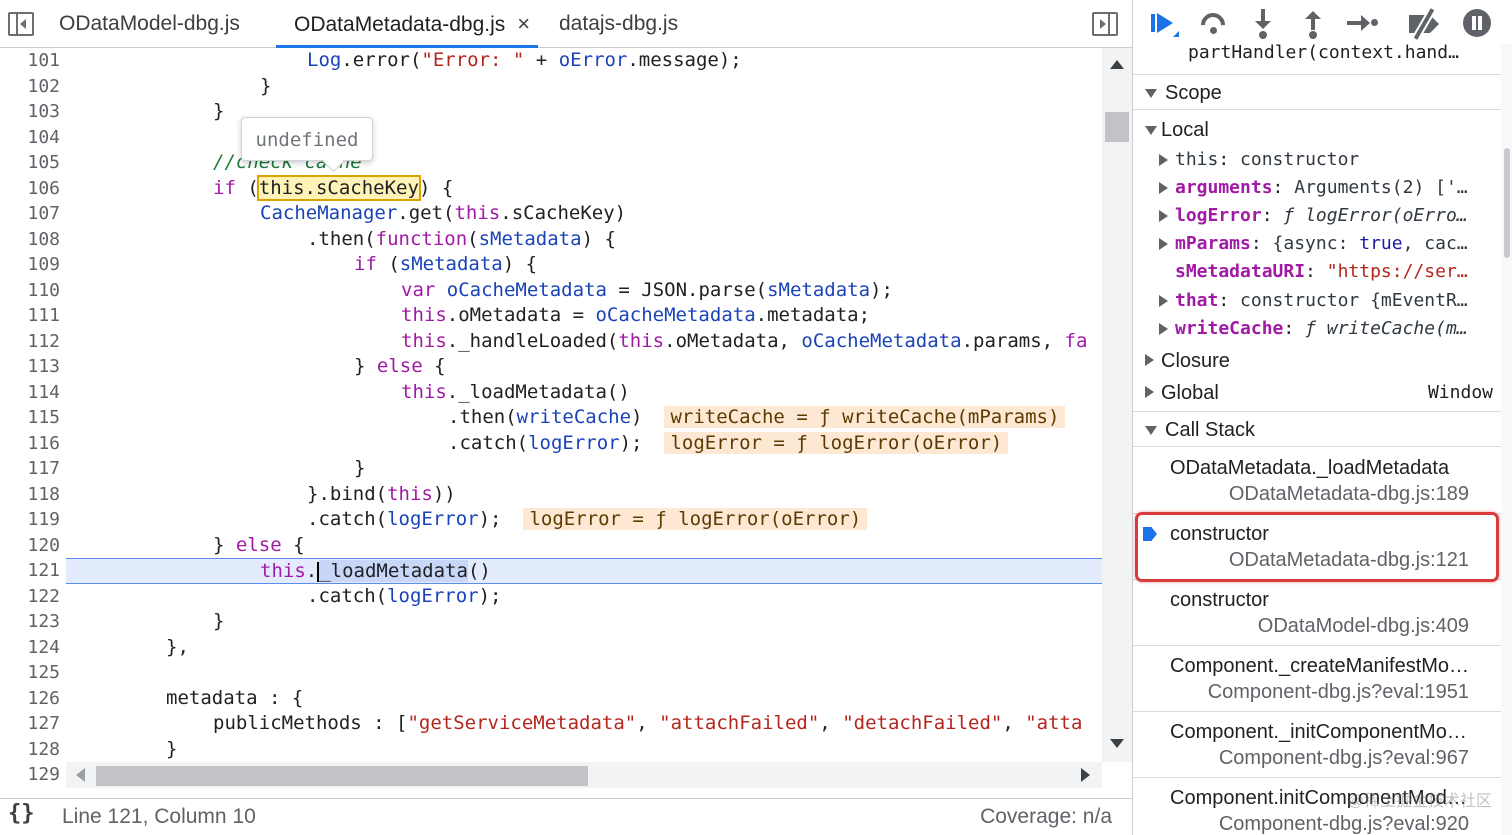 This screenshot has width=1512, height=835. What do you see at coordinates (30, 189) in the screenshot?
I see `line-number: 106` at bounding box center [30, 189].